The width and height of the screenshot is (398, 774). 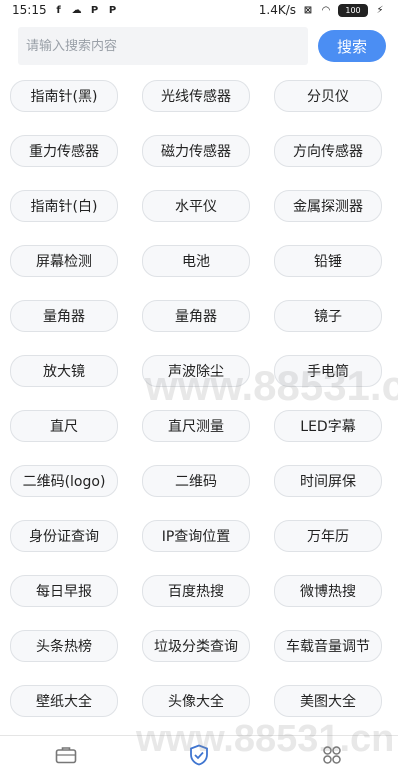 What do you see at coordinates (328, 426) in the screenshot?
I see `tool-button: LED字幕` at bounding box center [328, 426].